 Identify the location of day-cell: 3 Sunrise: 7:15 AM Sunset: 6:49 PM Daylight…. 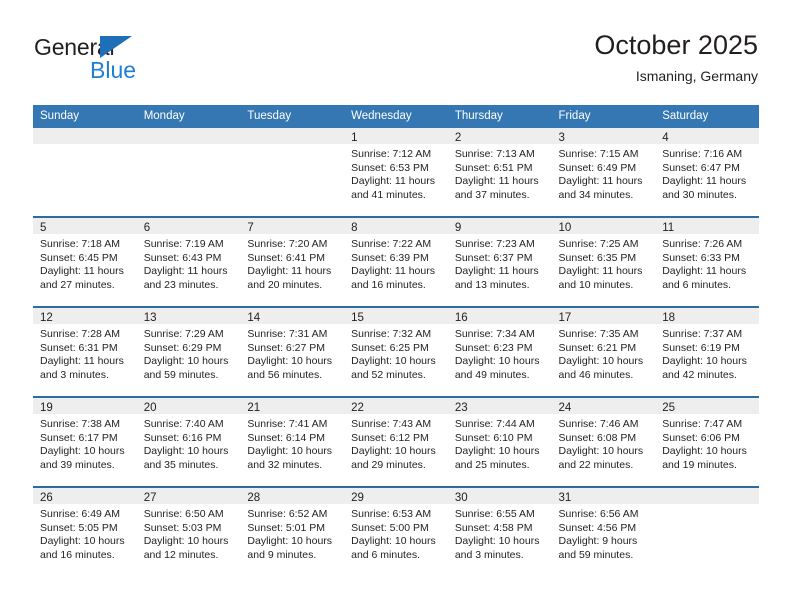
(603, 172).